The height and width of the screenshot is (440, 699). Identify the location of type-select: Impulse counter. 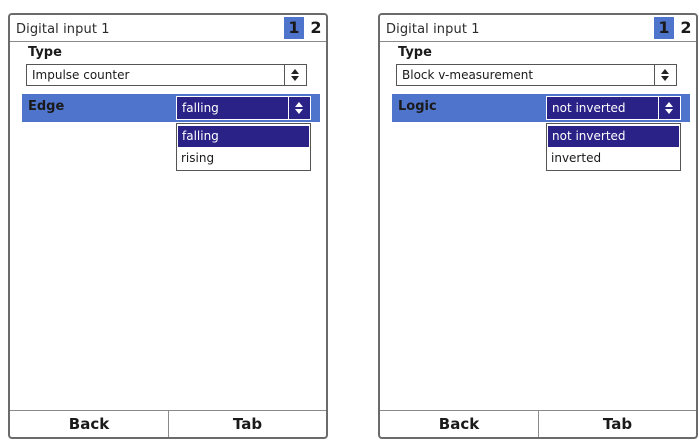
(166, 75).